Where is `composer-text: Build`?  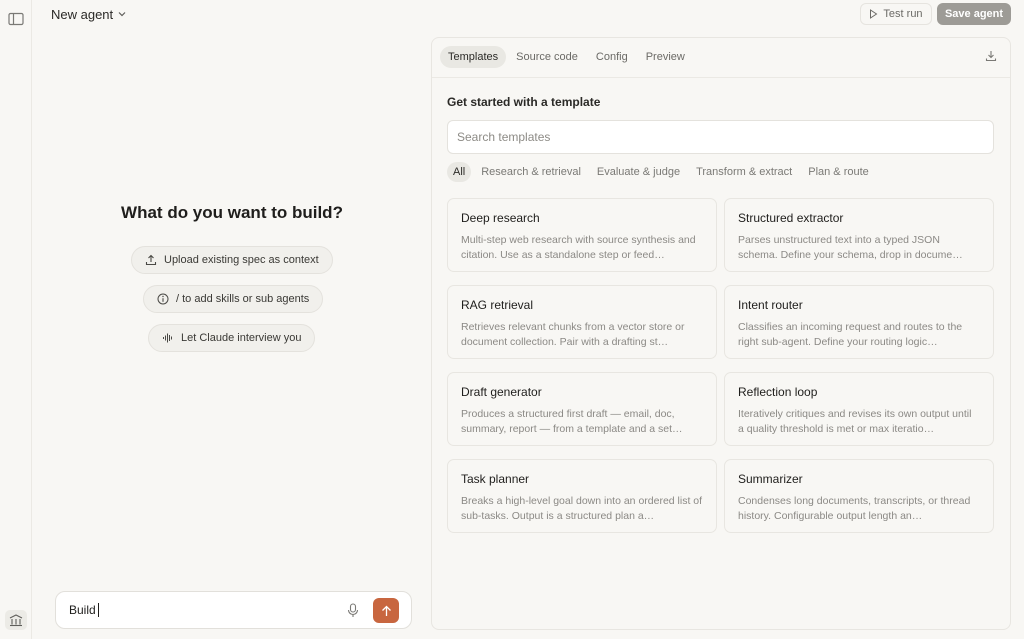 composer-text: Build is located at coordinates (82, 610).